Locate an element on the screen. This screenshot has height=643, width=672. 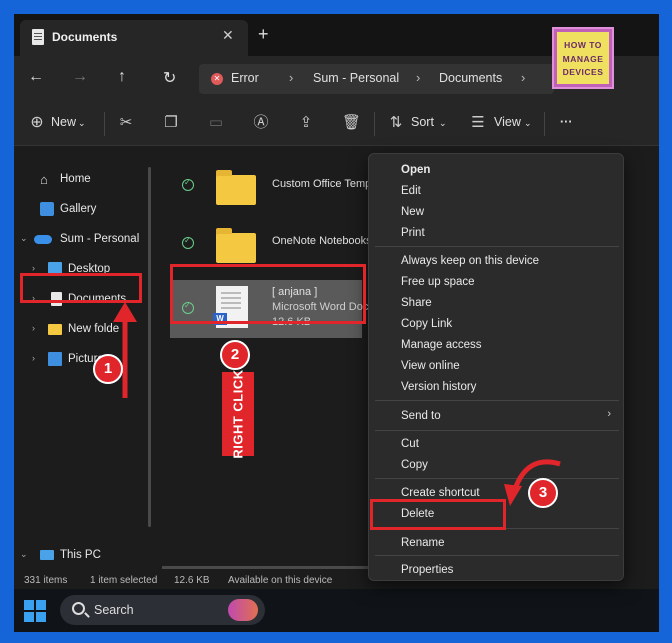
cut-icon: ✂ is located at coordinates (126, 123).